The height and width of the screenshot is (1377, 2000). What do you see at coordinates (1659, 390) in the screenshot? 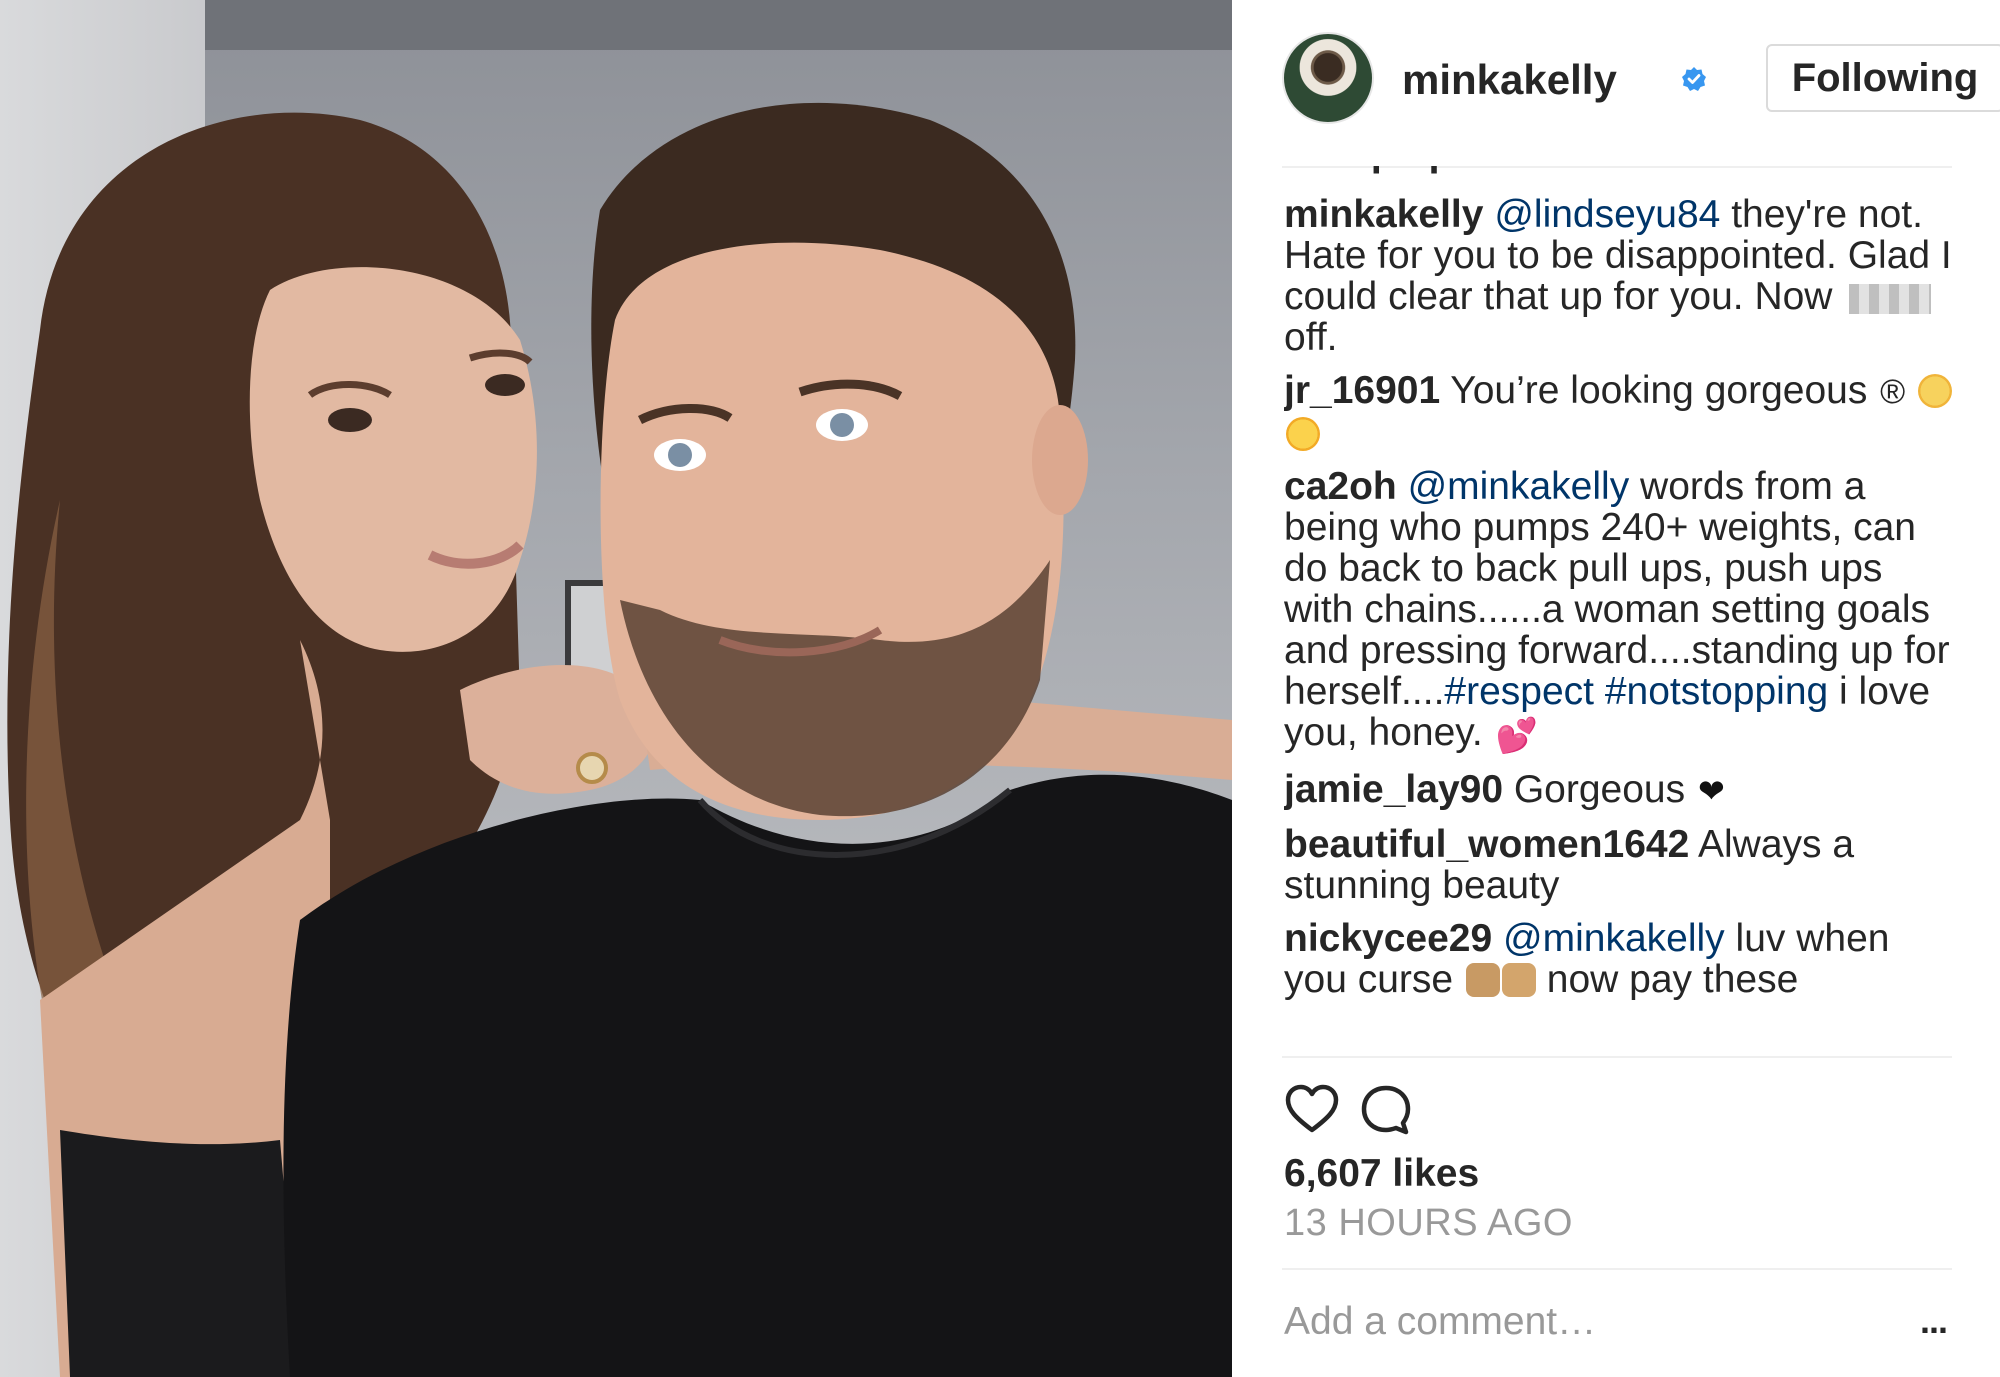
I see `comment-text: You’re looking gorgeous` at bounding box center [1659, 390].